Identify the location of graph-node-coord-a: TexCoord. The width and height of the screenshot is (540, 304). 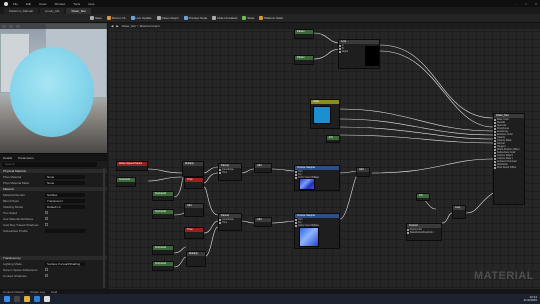
(126, 182).